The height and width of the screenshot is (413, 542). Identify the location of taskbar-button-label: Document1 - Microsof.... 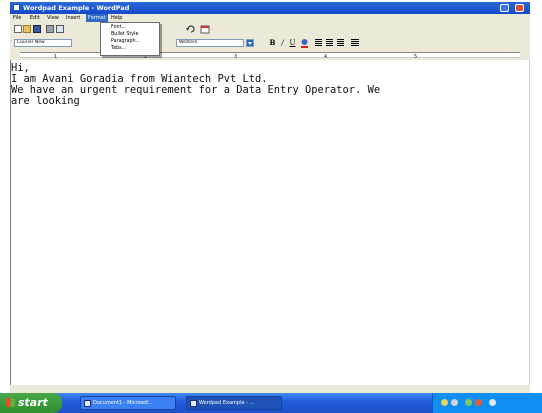
(123, 403).